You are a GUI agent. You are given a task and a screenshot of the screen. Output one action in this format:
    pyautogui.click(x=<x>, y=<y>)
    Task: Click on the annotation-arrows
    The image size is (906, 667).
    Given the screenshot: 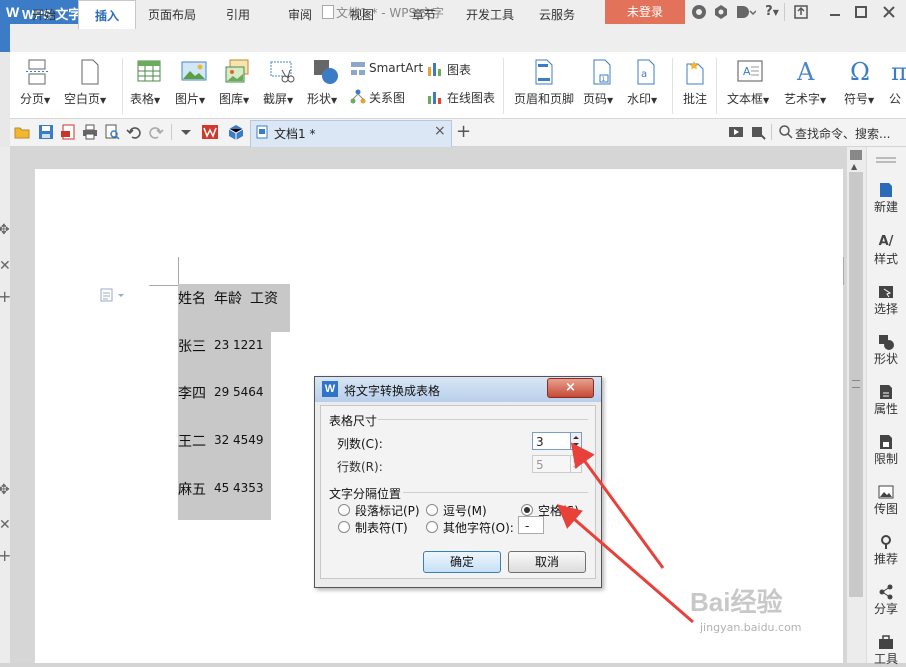 What is the action you would take?
    pyautogui.click(x=625, y=533)
    